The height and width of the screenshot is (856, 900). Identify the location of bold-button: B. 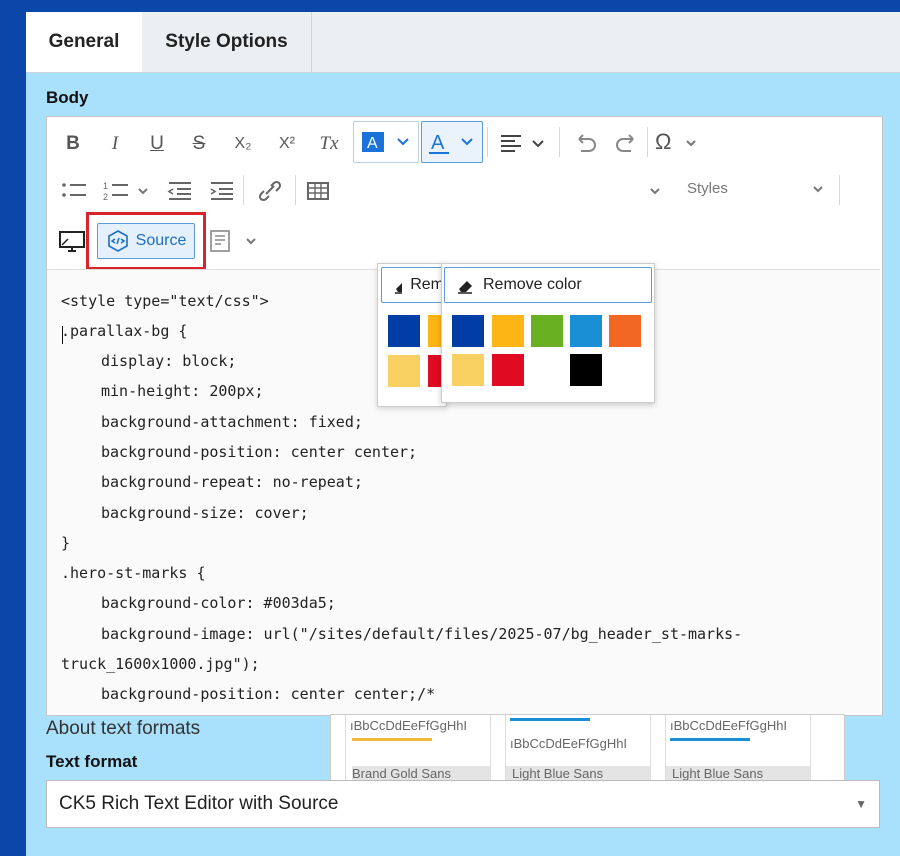
(73, 144).